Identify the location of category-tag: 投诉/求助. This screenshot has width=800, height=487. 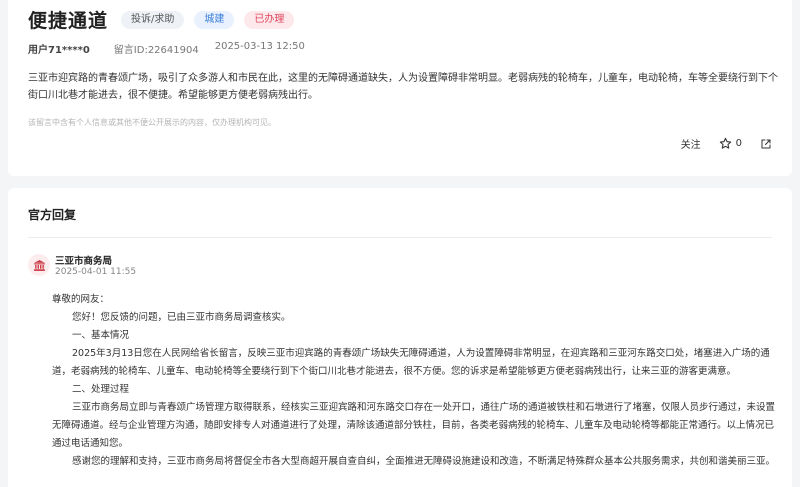
(153, 19).